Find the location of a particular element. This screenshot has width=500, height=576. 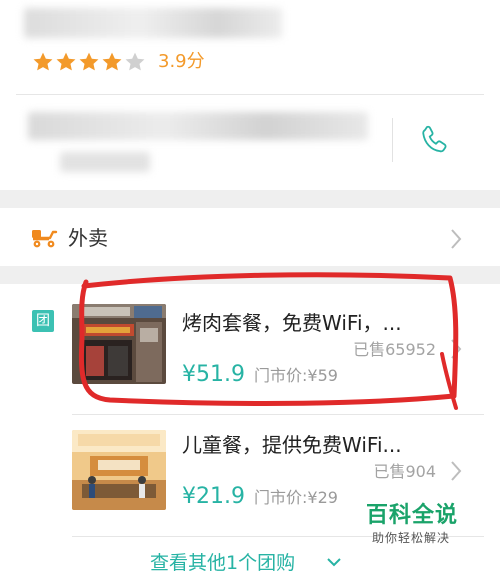

address-redacted-line2 is located at coordinates (105, 162).